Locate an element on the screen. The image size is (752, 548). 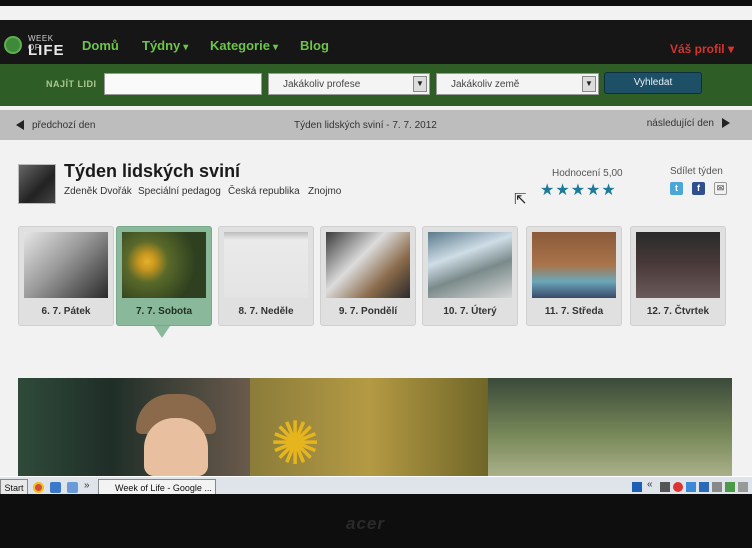
previous-day-link: předchozí den is located at coordinates (55, 125).